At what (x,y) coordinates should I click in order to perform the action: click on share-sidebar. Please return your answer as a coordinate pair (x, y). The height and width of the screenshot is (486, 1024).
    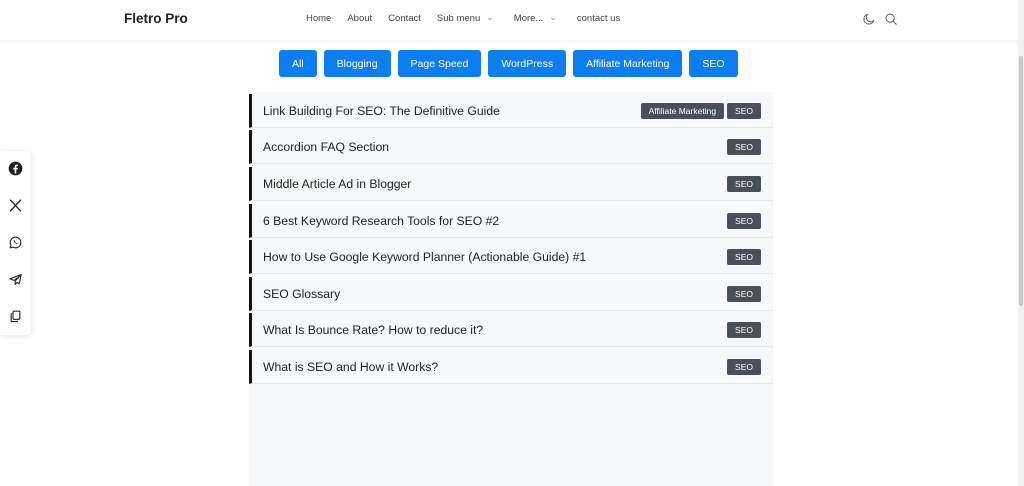
    Looking at the image, I should click on (15, 243).